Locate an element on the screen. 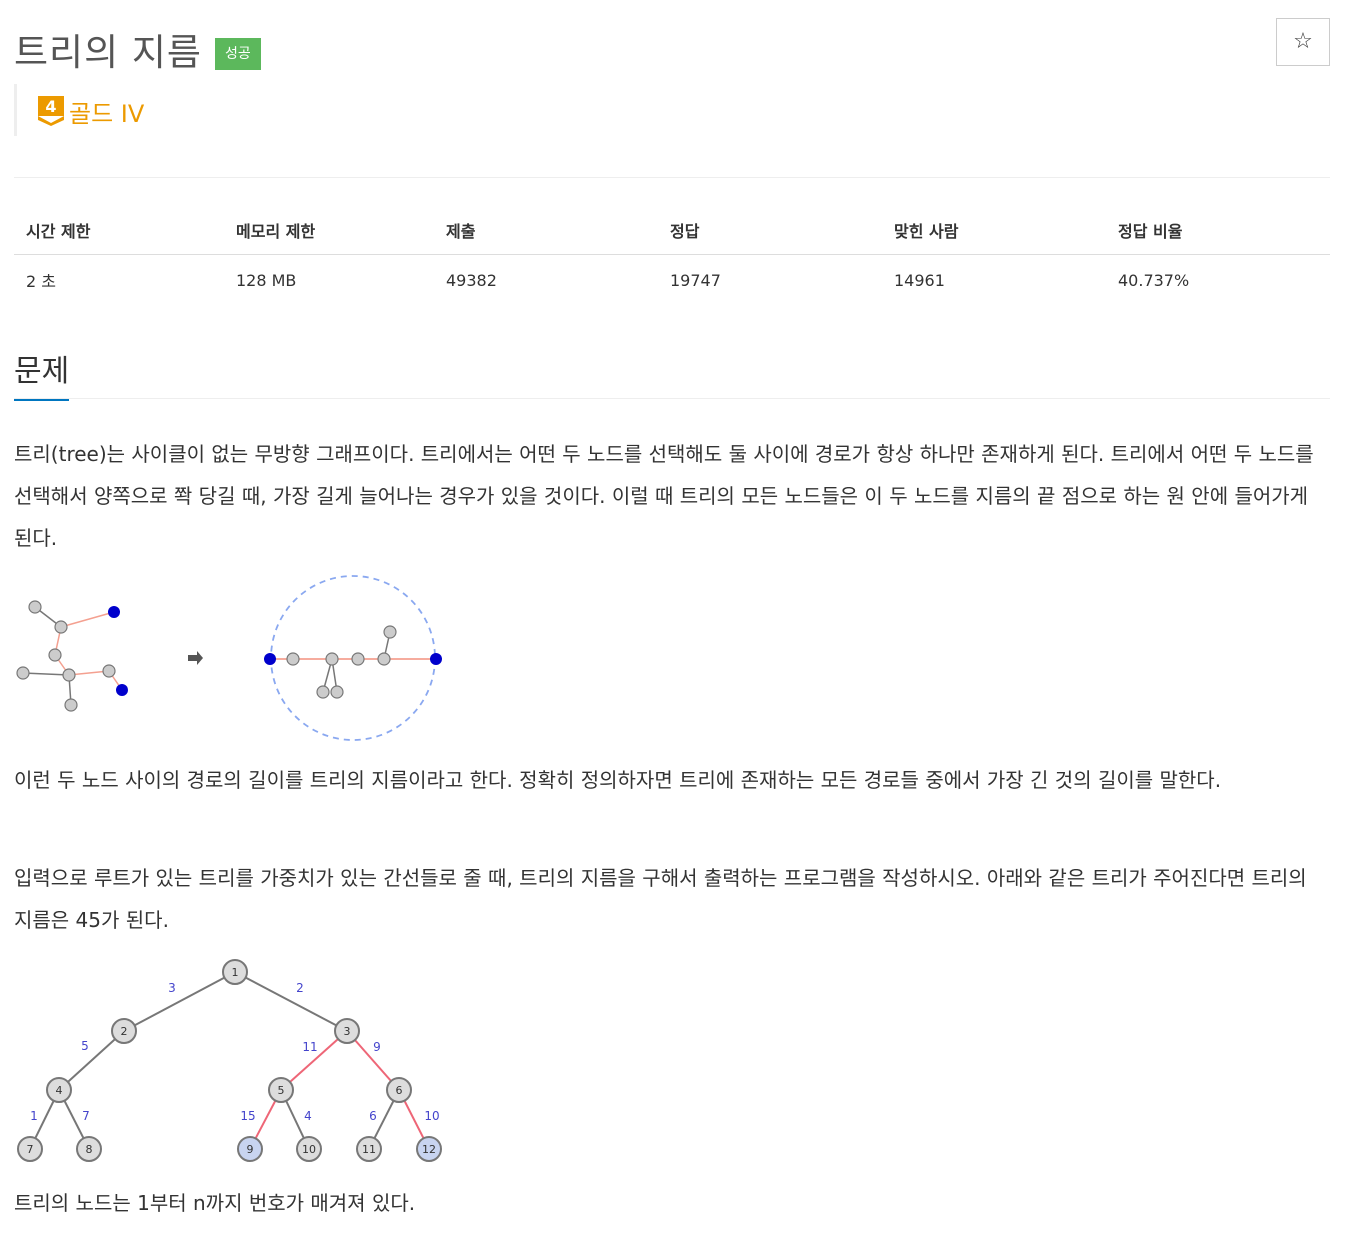 The width and height of the screenshot is (1354, 1233). tree-node: 8 is located at coordinates (89, 1149).